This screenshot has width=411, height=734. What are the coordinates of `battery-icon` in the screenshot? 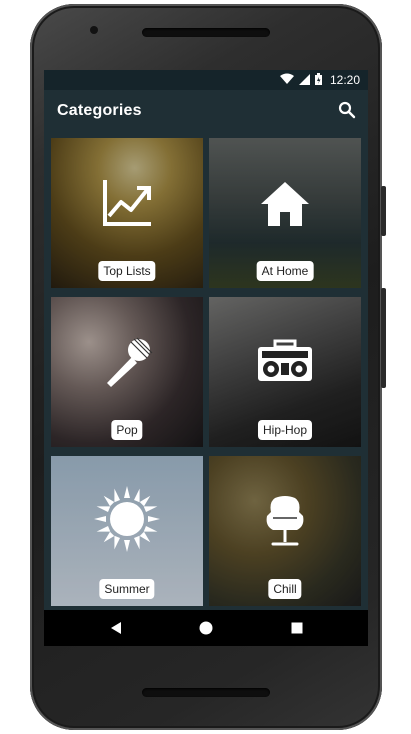 It's located at (318, 79).